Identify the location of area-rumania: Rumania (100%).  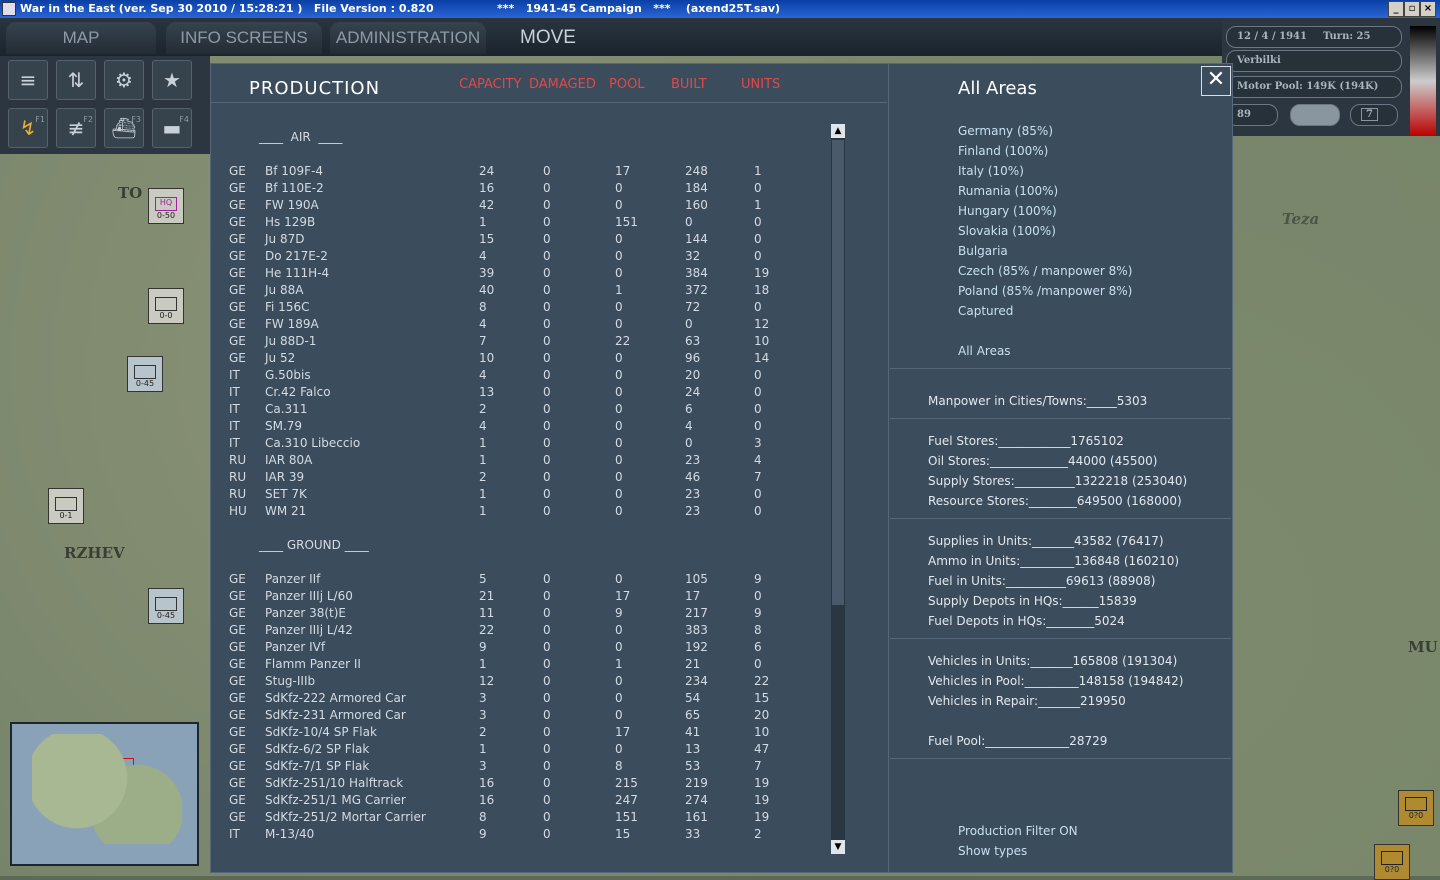
(1008, 191).